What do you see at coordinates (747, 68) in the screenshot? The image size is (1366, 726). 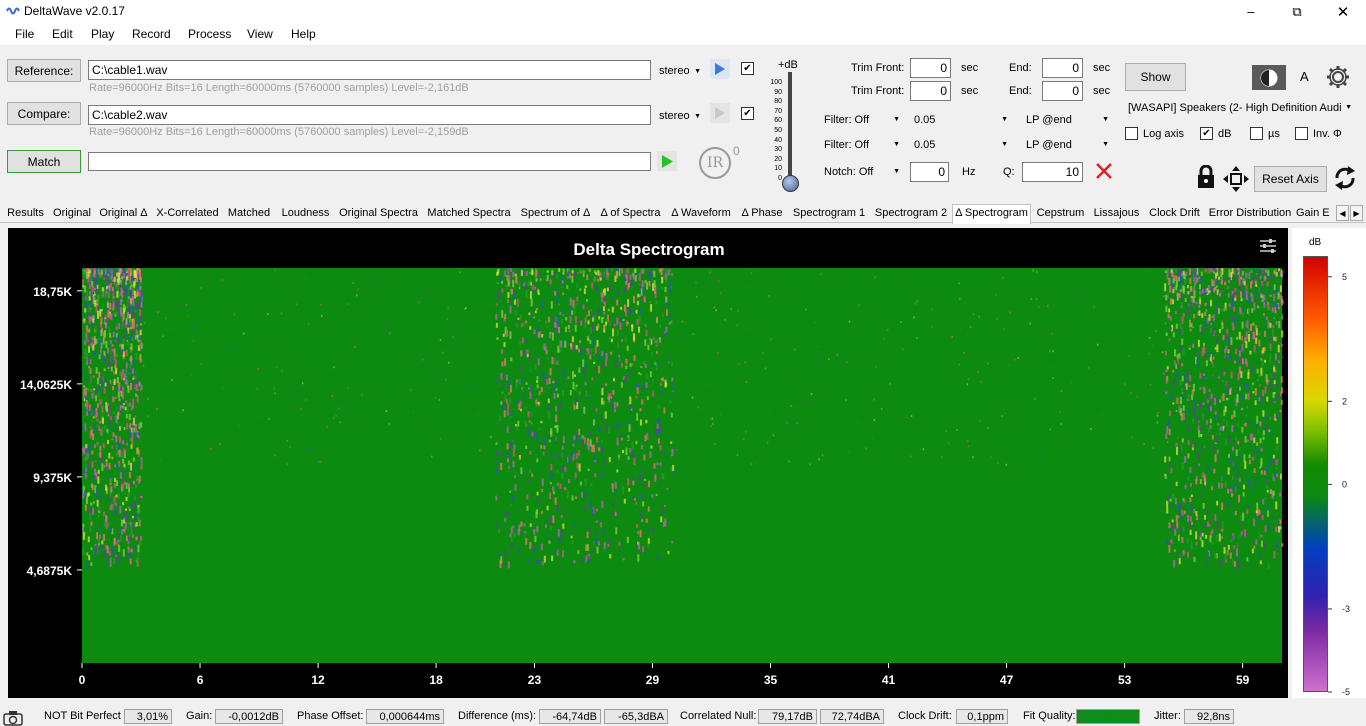 I see `reference-checkbox: ✔` at bounding box center [747, 68].